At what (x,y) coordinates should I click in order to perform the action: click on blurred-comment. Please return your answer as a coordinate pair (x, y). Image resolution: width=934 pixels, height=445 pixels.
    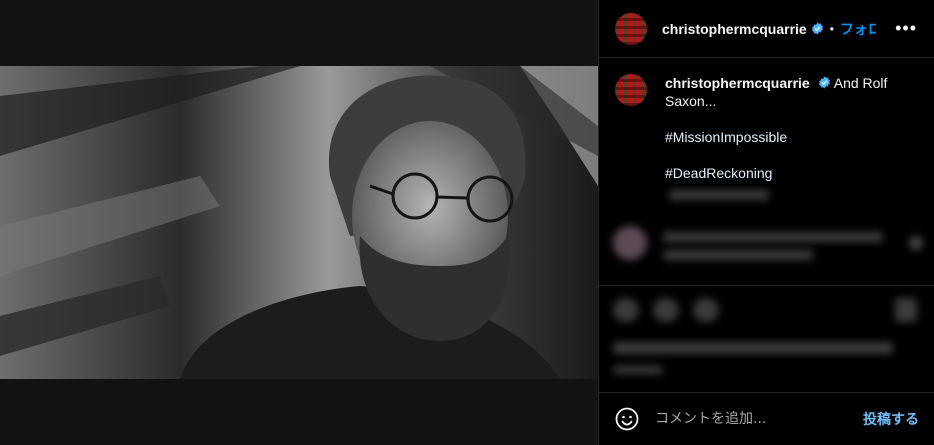
    Looking at the image, I should click on (768, 246).